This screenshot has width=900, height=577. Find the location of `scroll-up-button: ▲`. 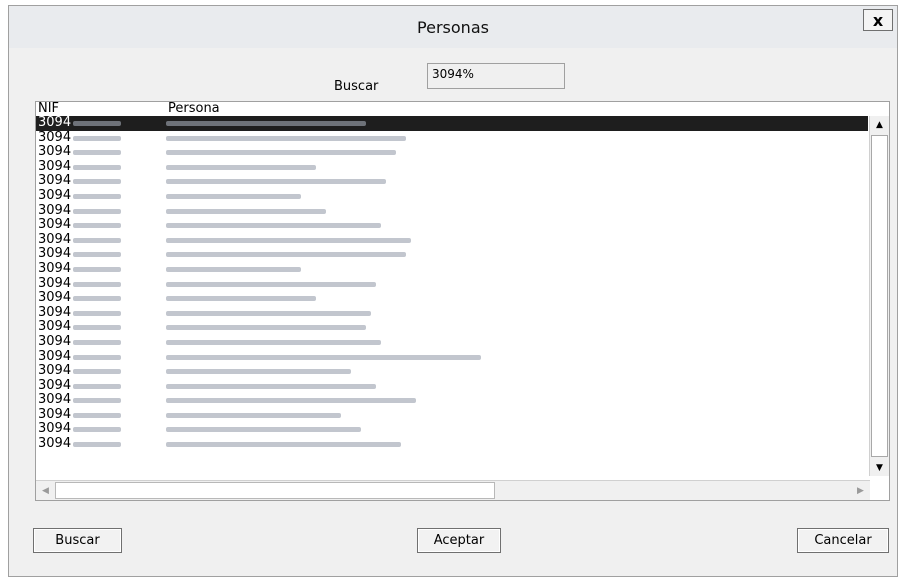

scroll-up-button: ▲ is located at coordinates (879, 124).